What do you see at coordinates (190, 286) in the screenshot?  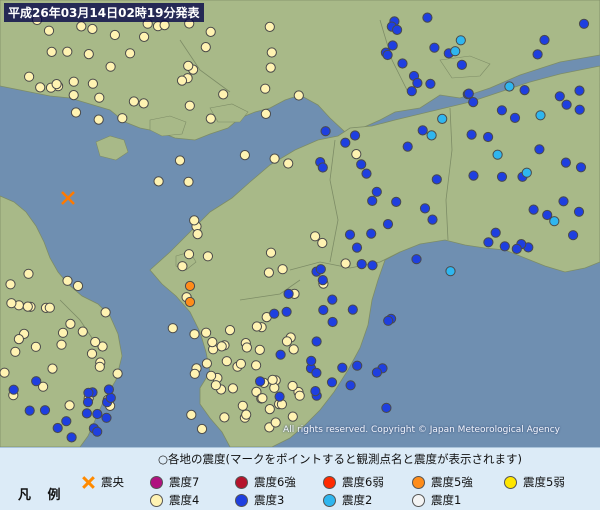 I see `station-marker-intensity-5-weak` at bounding box center [190, 286].